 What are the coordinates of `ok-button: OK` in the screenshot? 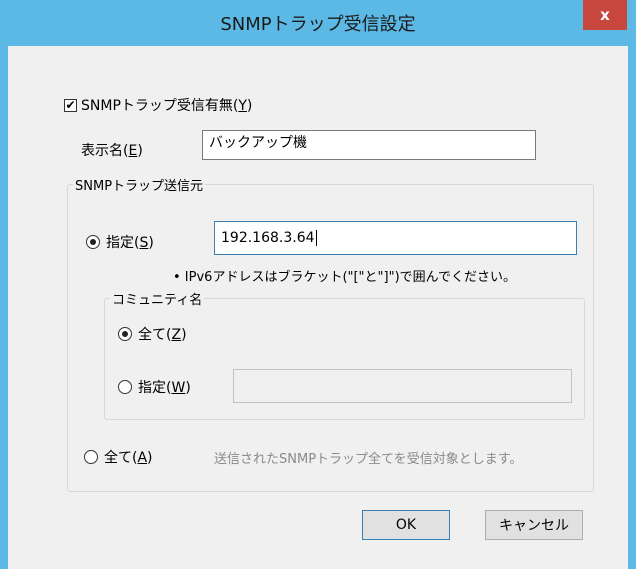 It's located at (406, 525).